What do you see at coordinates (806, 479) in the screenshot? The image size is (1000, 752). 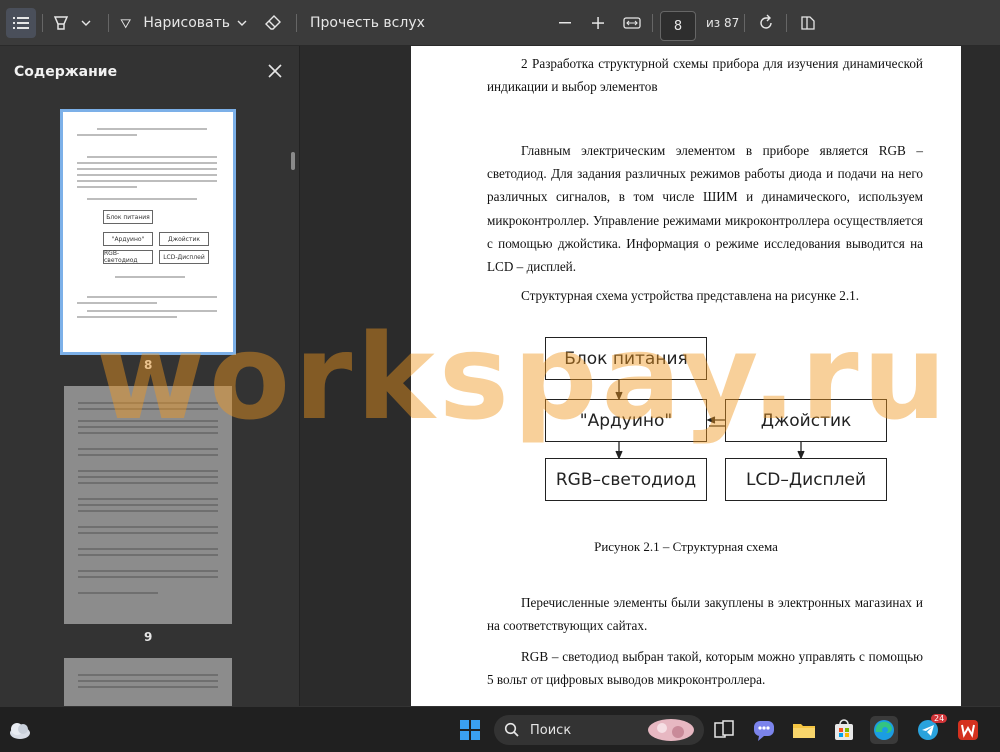 I see `diagram-box-lcd: LCD–Дисплей` at bounding box center [806, 479].